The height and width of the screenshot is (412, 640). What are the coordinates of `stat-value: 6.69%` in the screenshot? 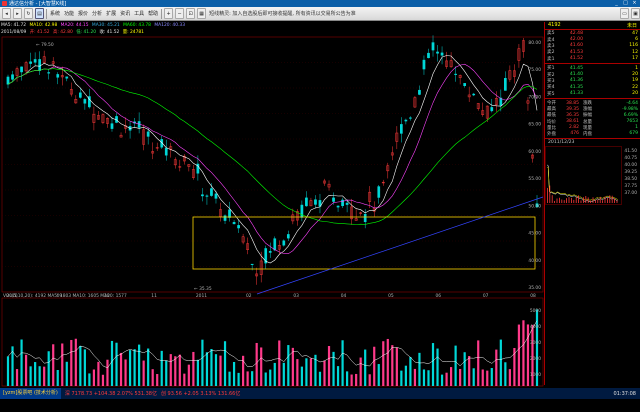 It's located at (630, 115).